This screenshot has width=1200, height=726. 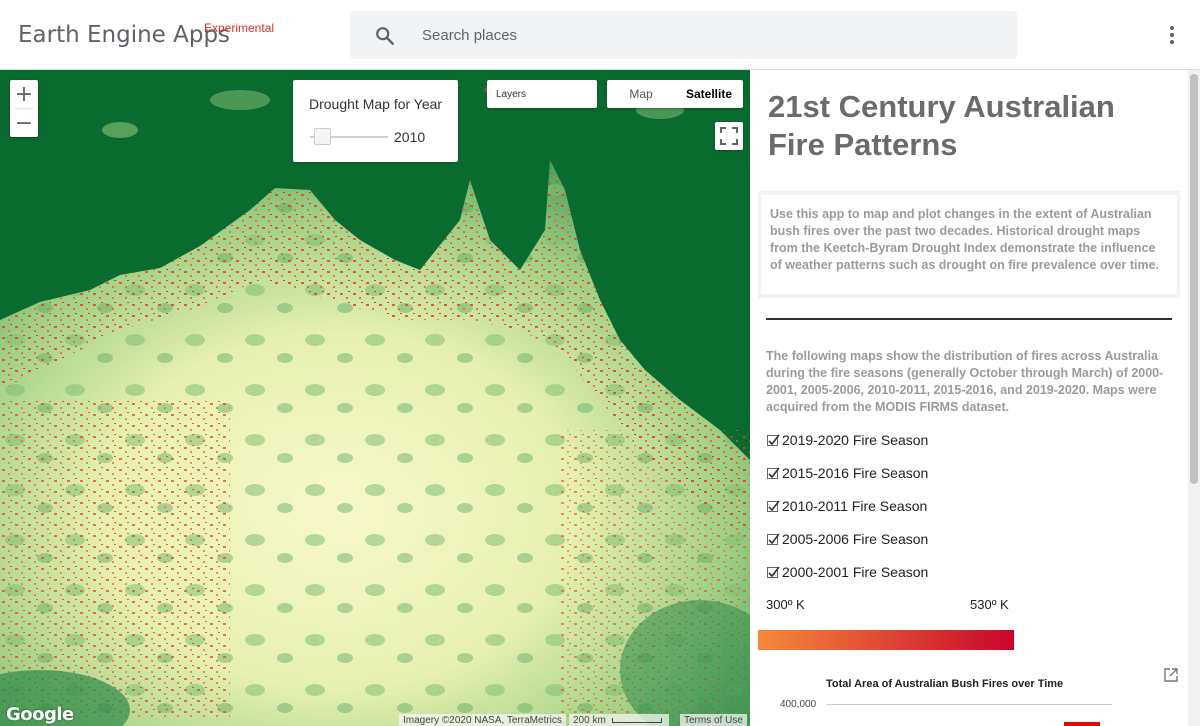 What do you see at coordinates (855, 473) in the screenshot?
I see `checkbox-label: 2015-2016 Fire Season` at bounding box center [855, 473].